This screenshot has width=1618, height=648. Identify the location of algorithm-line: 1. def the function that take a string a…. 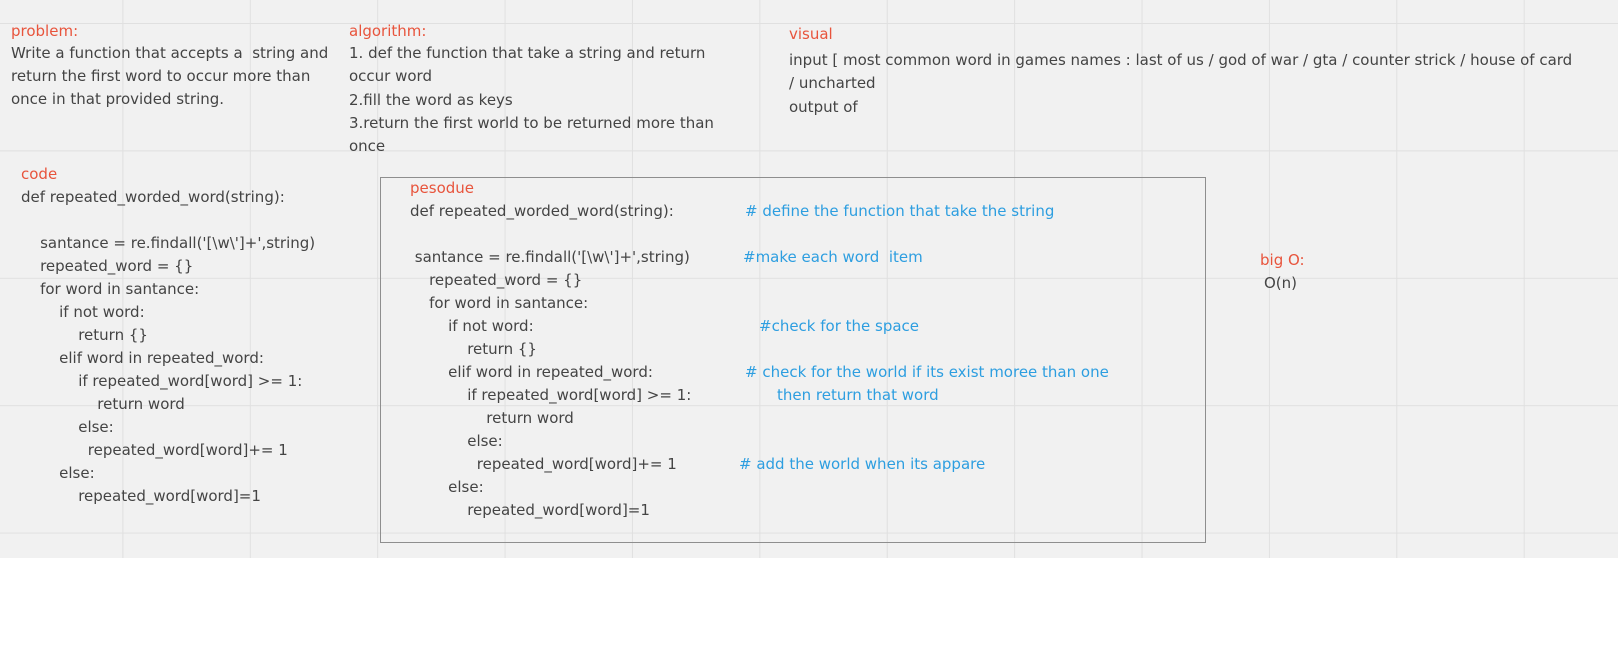
(527, 53).